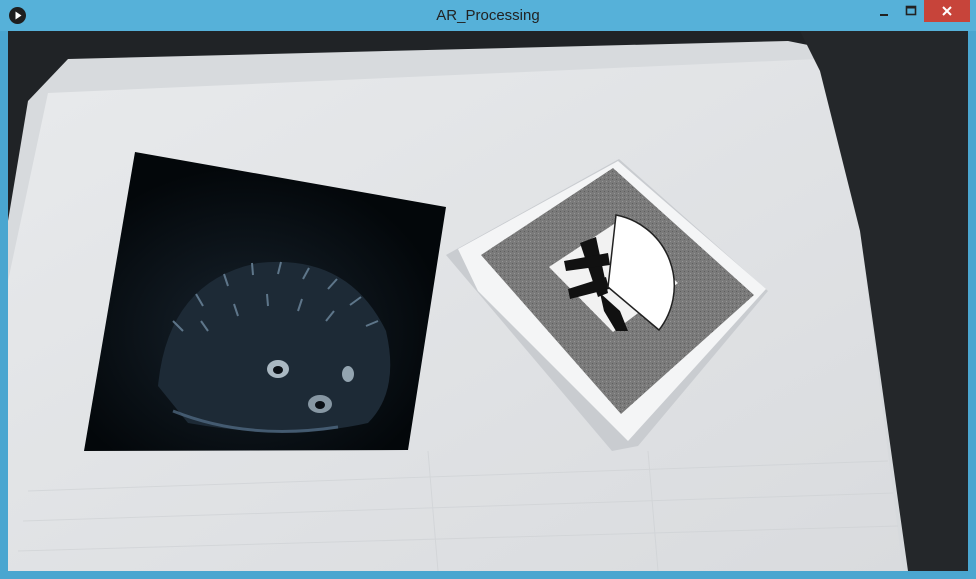 The image size is (976, 579). I want to click on minimize-button, so click(884, 11).